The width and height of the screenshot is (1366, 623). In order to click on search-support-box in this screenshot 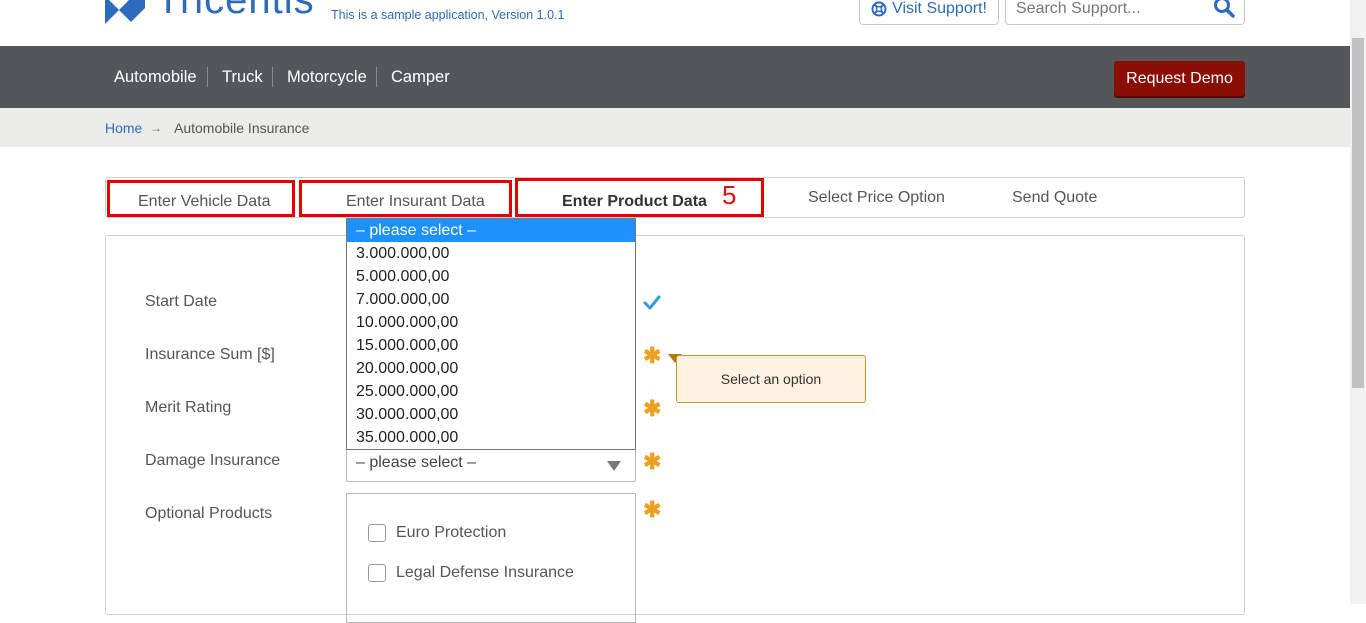, I will do `click(1125, 12)`.